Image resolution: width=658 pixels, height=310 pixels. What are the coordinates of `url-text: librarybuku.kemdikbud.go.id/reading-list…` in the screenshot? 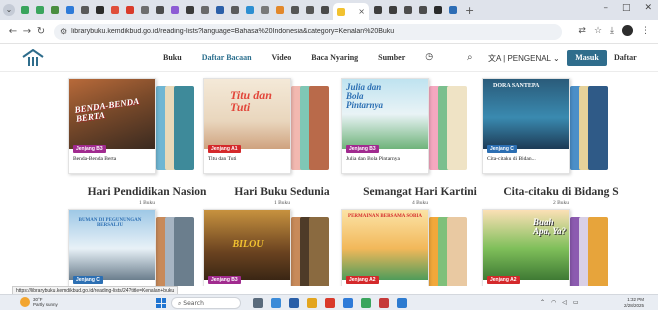 It's located at (291, 31).